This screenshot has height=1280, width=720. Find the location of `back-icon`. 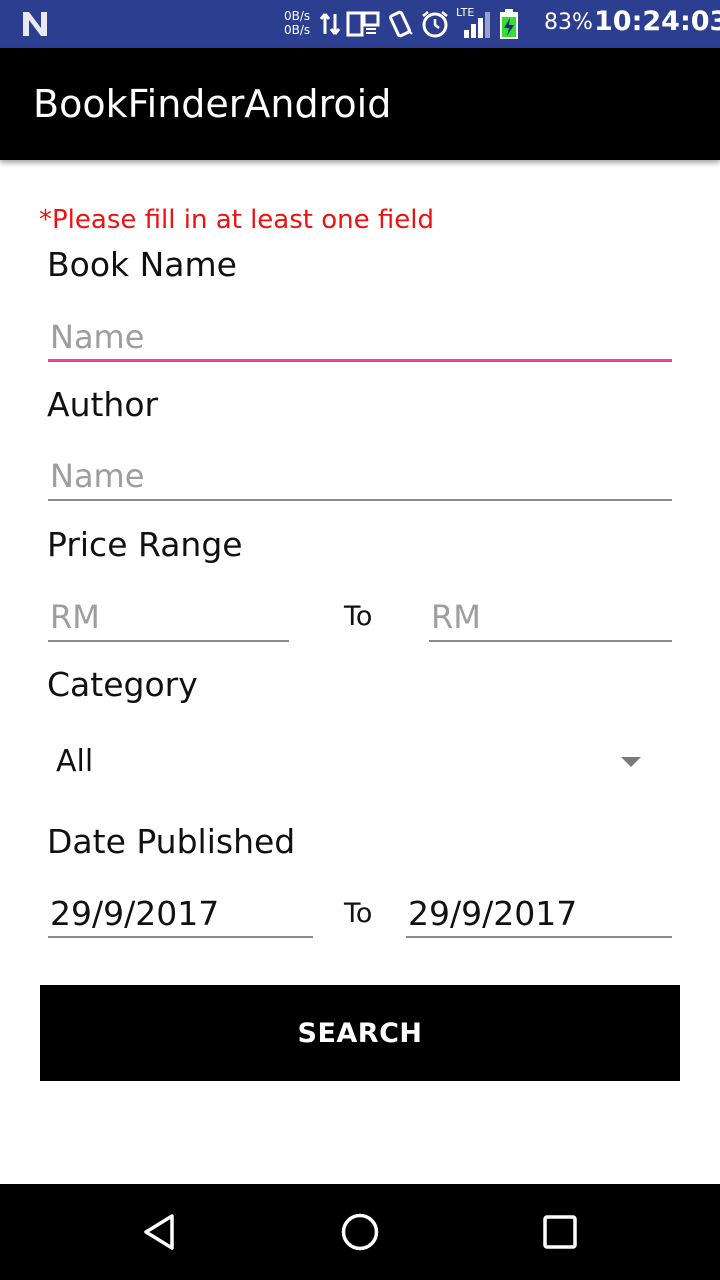

back-icon is located at coordinates (159, 1232).